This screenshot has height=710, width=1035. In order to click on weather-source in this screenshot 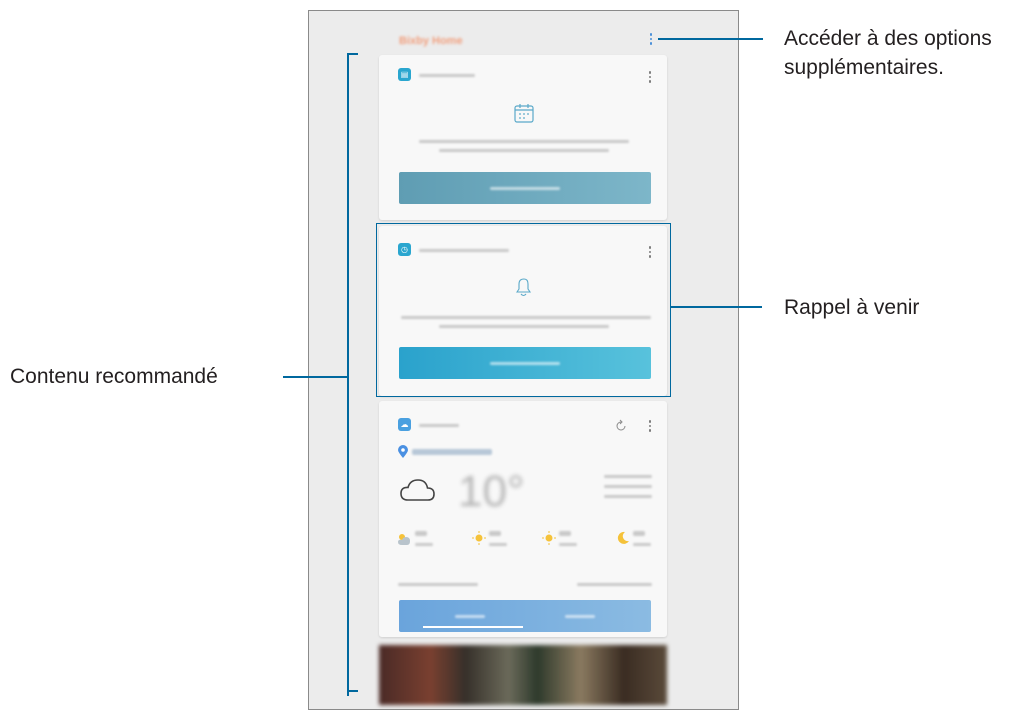, I will do `click(438, 584)`.